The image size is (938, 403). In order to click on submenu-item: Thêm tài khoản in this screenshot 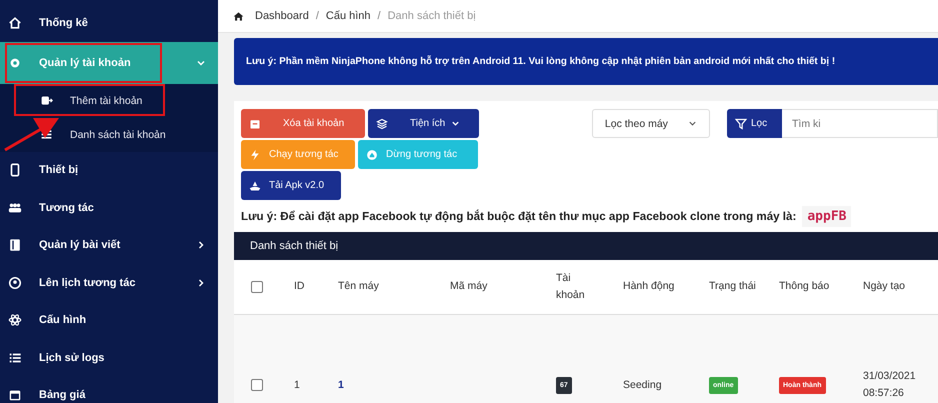, I will do `click(109, 101)`.